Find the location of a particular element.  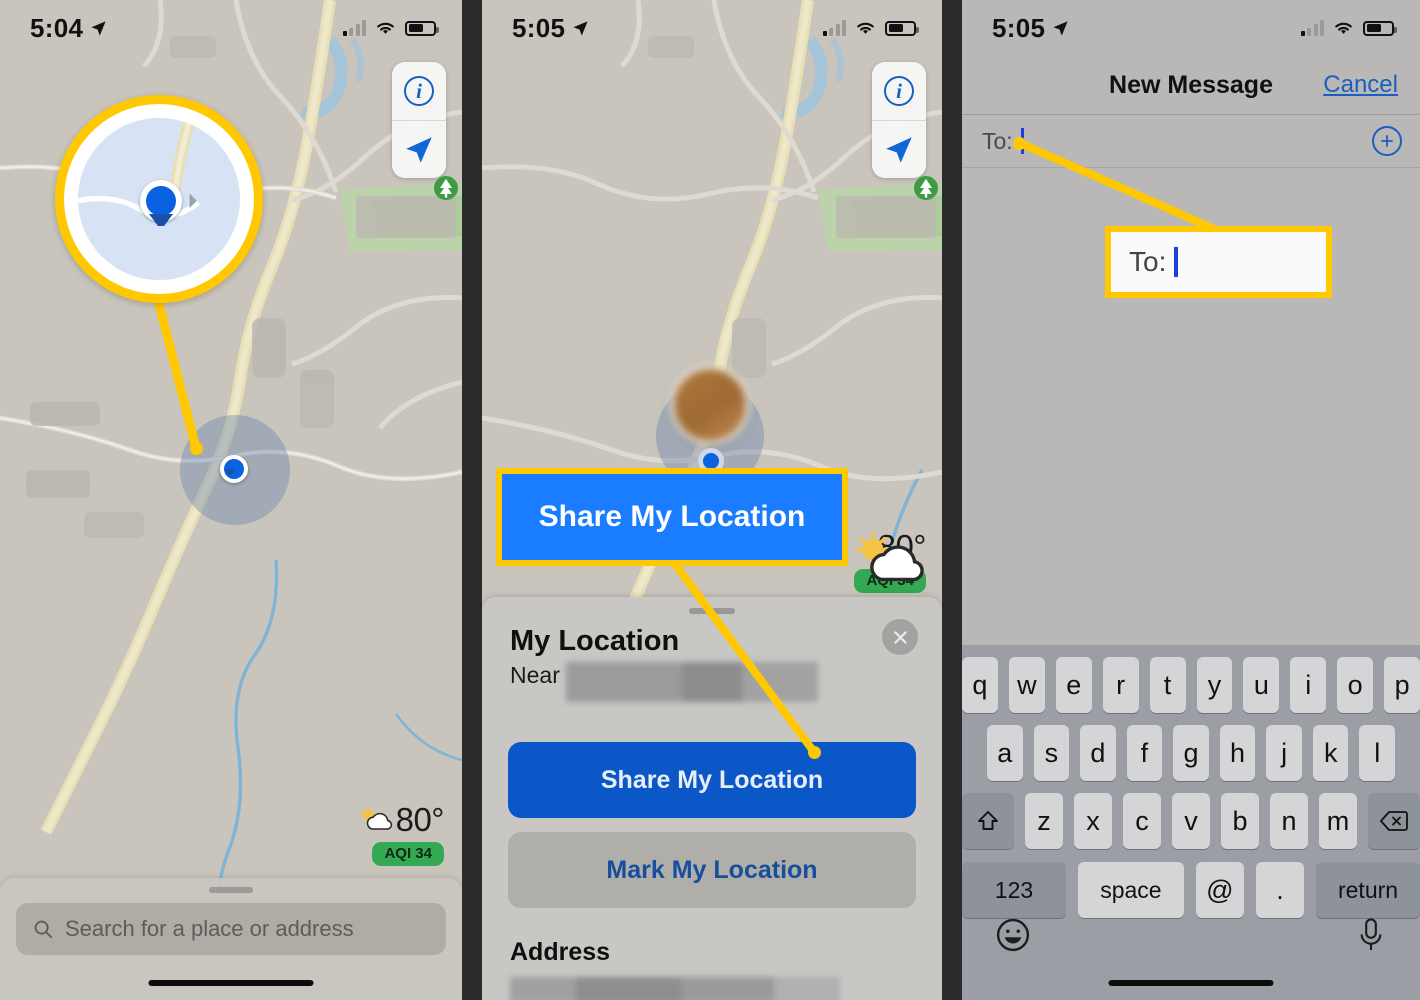

to-field-callout-label: To: is located at coordinates (1148, 261).